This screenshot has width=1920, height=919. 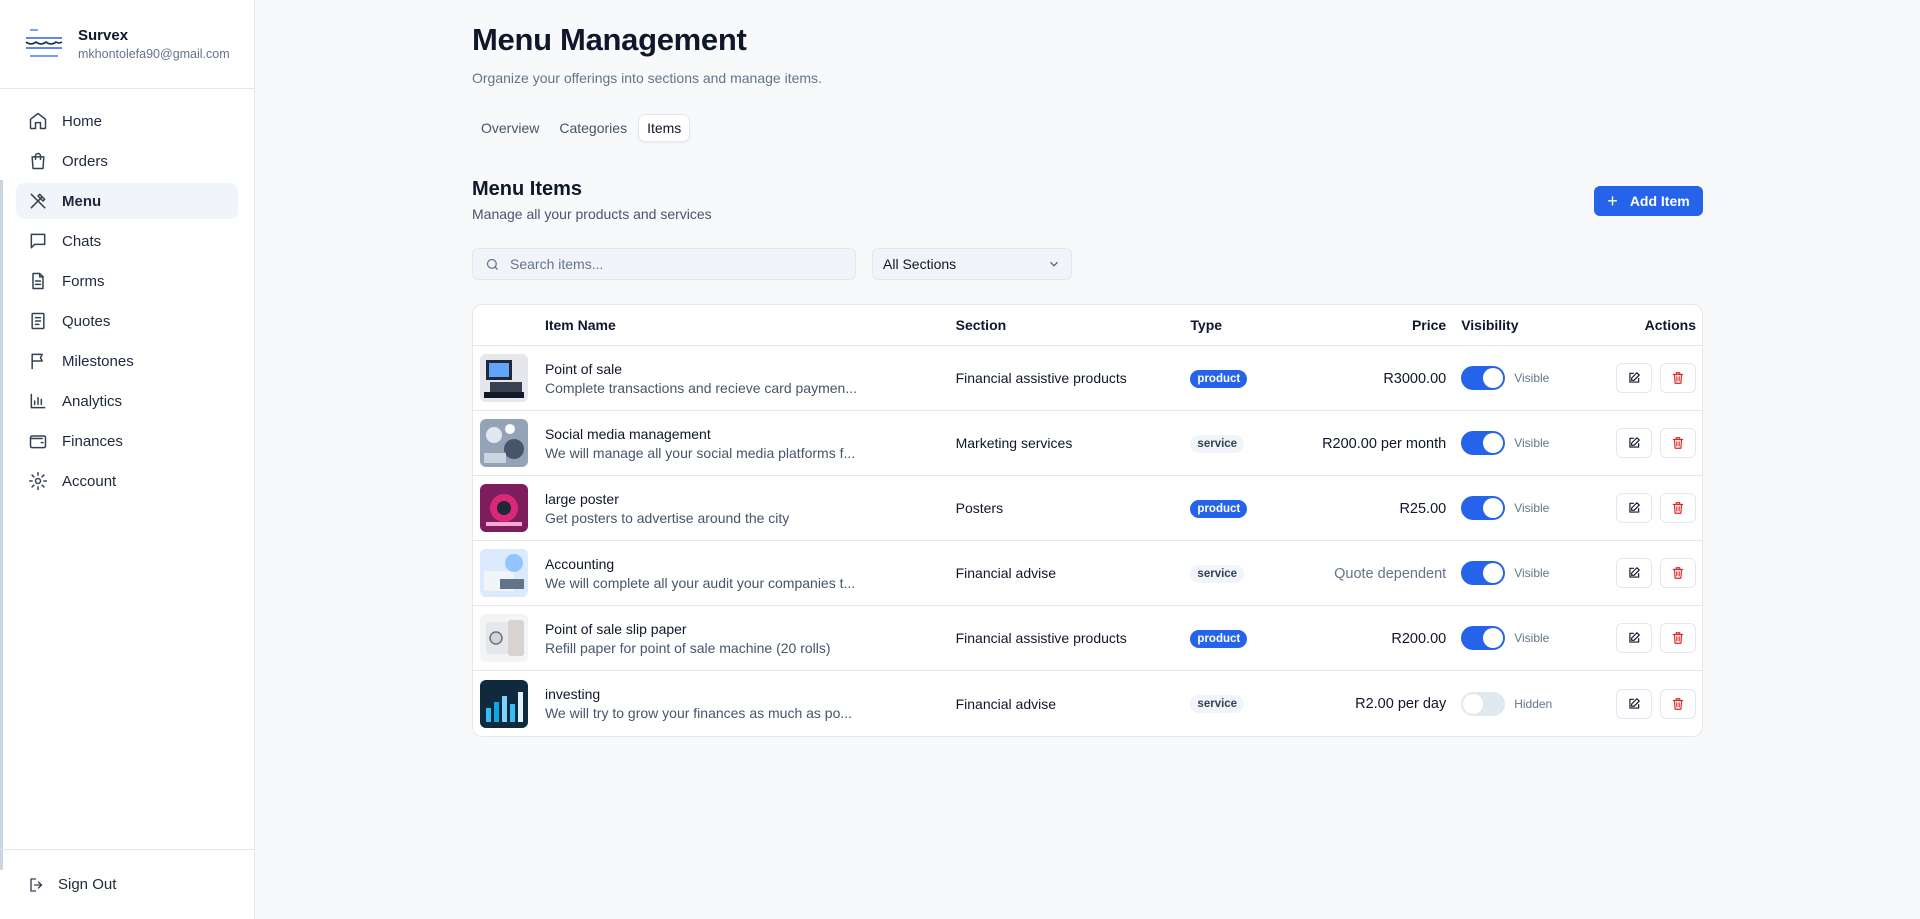 What do you see at coordinates (127, 361) in the screenshot?
I see `sidebar-item-milestones: Milestones` at bounding box center [127, 361].